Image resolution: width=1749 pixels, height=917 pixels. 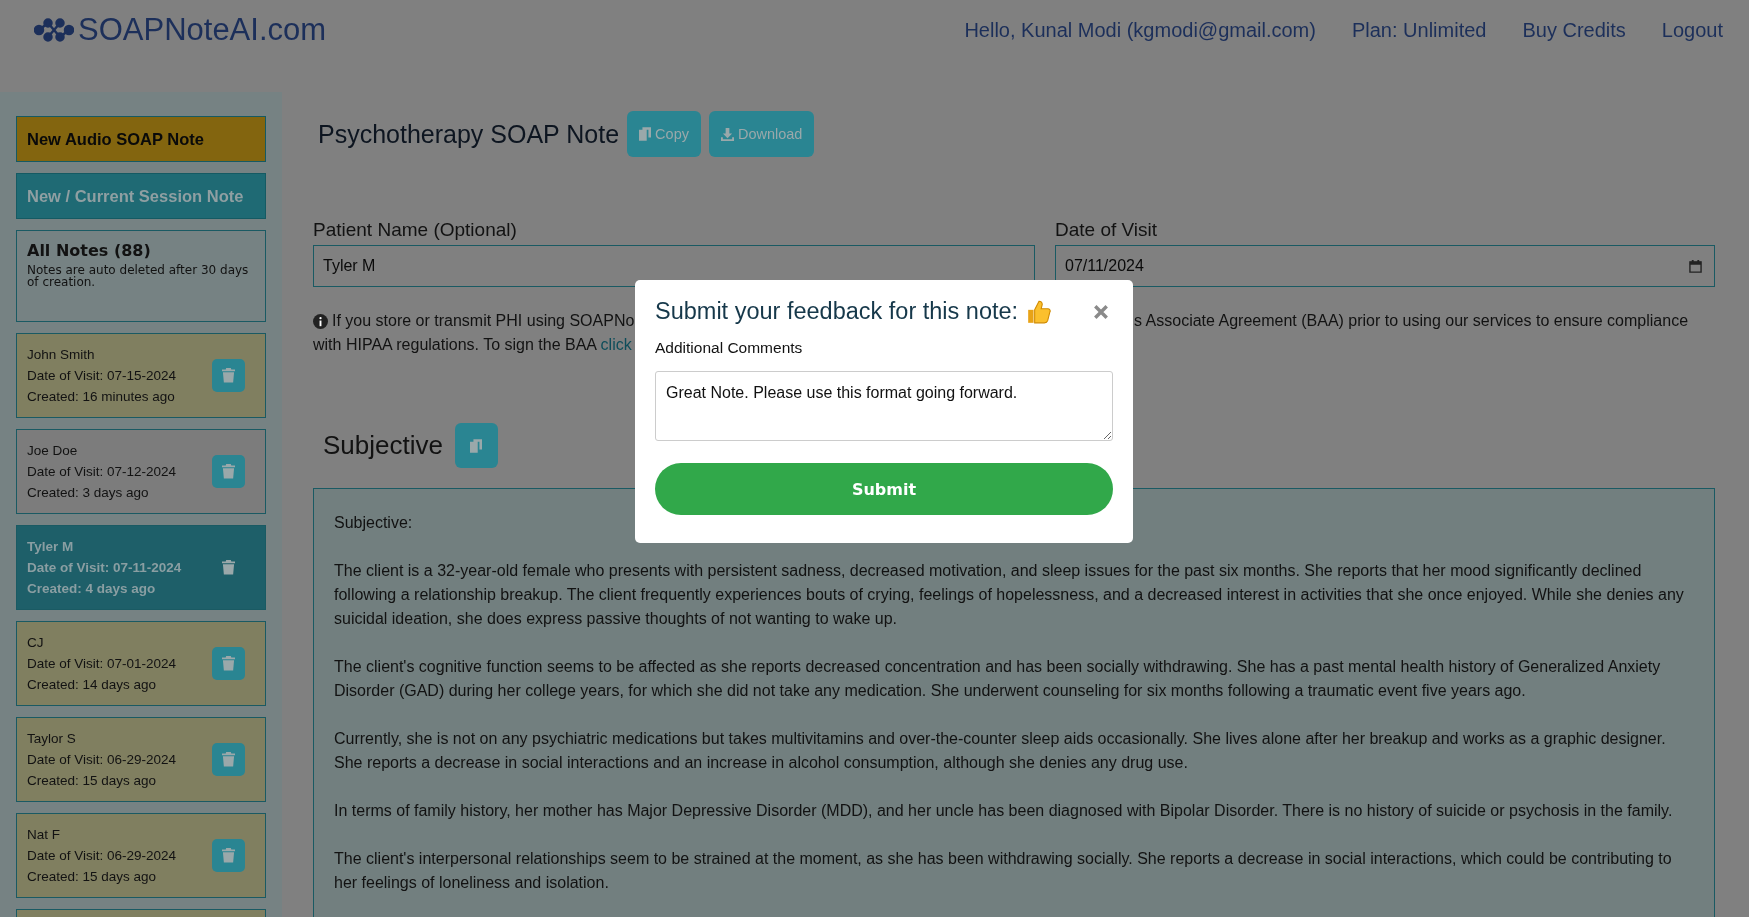 I want to click on notice-text: with HIPAA regulations. To sign the BAA, so click(x=455, y=344).